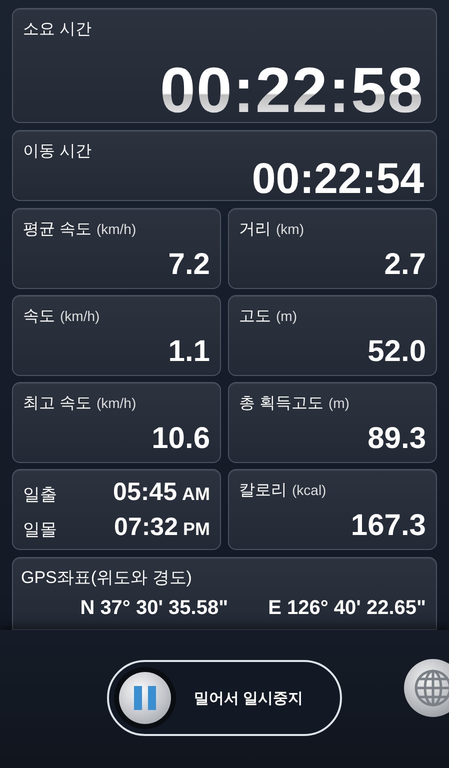  What do you see at coordinates (189, 265) in the screenshot?
I see `stat-value: 7.2` at bounding box center [189, 265].